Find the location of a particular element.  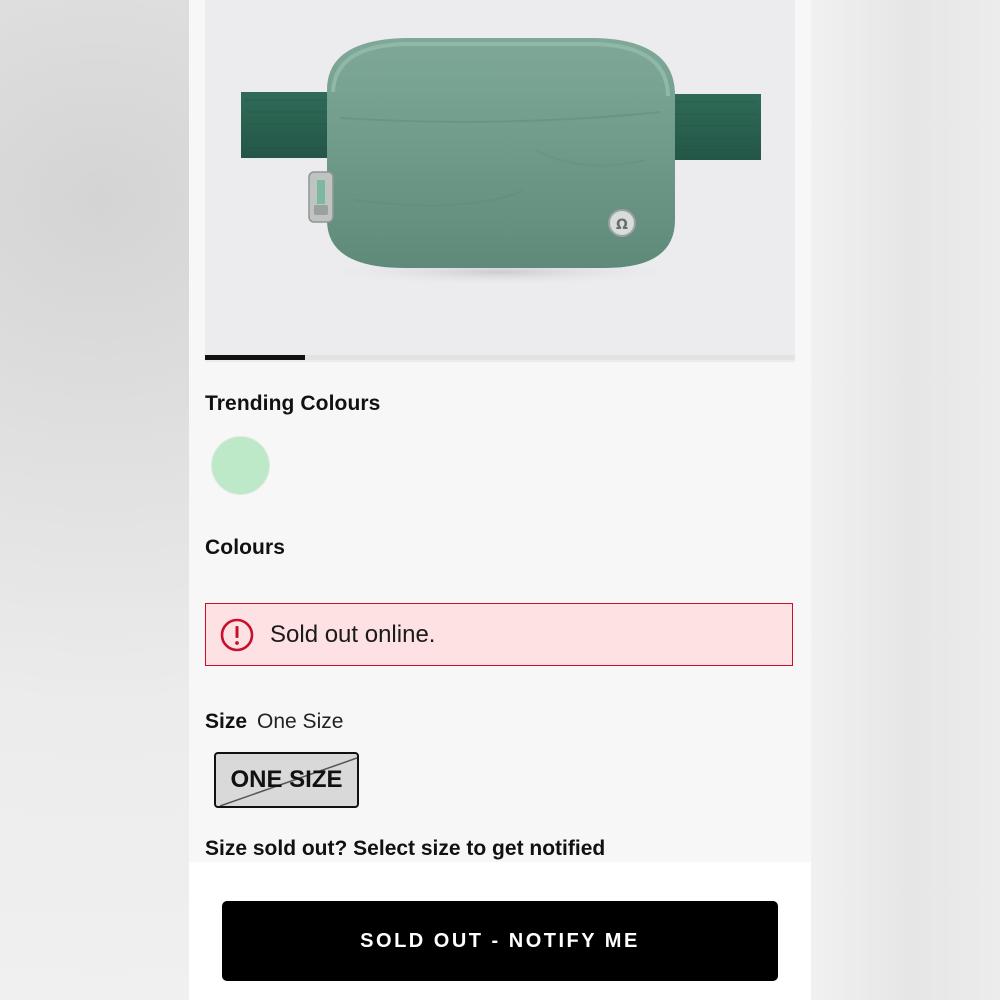

svg-text: Ω is located at coordinates (622, 225).